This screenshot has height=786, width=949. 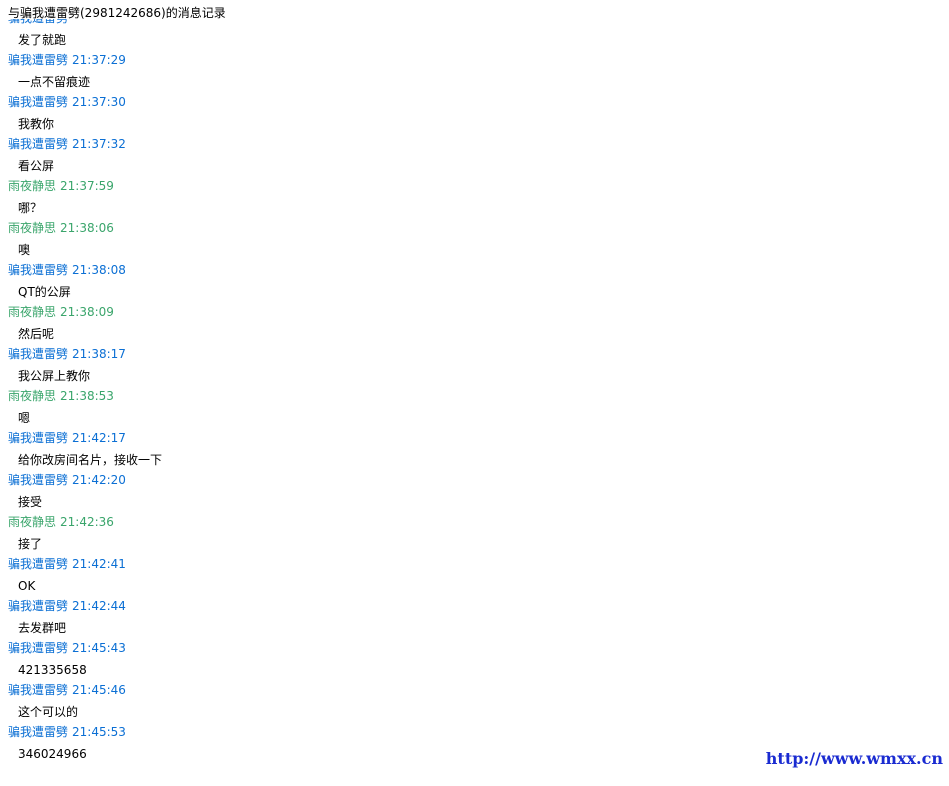 What do you see at coordinates (380, 661) in the screenshot?
I see `message-item: 骗我遭雷劈 21:45:43 421335658` at bounding box center [380, 661].